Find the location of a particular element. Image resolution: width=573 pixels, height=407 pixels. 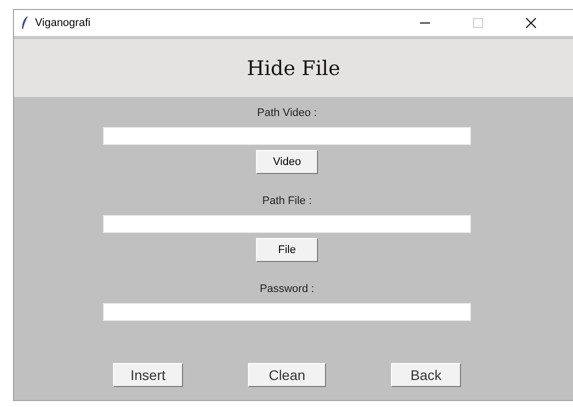

feather-icon is located at coordinates (25, 23).